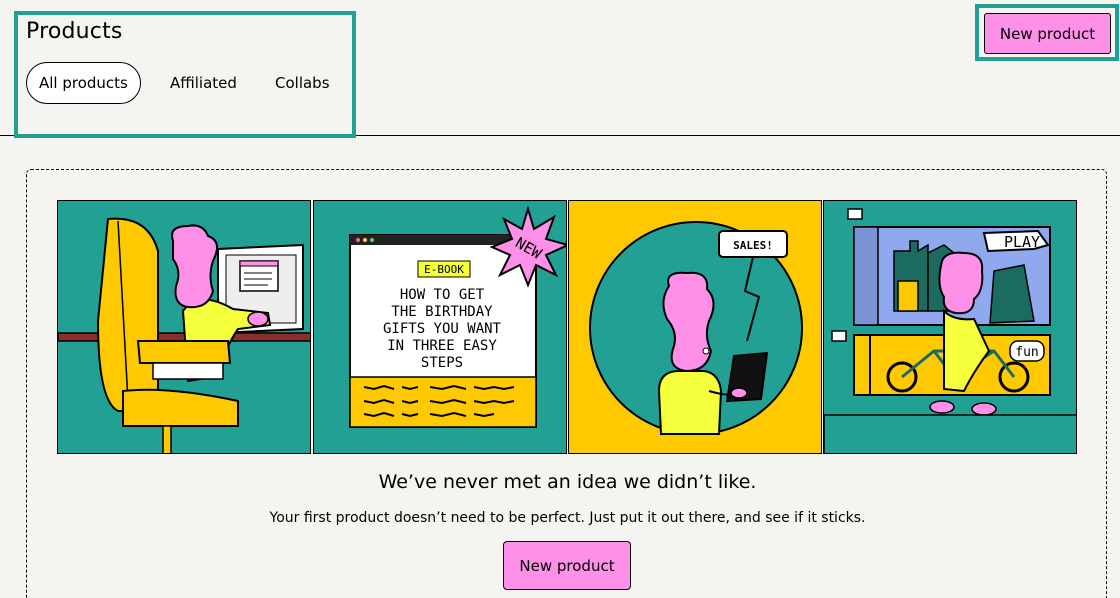 The image size is (1120, 598). Describe the element at coordinates (444, 269) in the screenshot. I see `ebook-badge: E-BOOK` at that location.